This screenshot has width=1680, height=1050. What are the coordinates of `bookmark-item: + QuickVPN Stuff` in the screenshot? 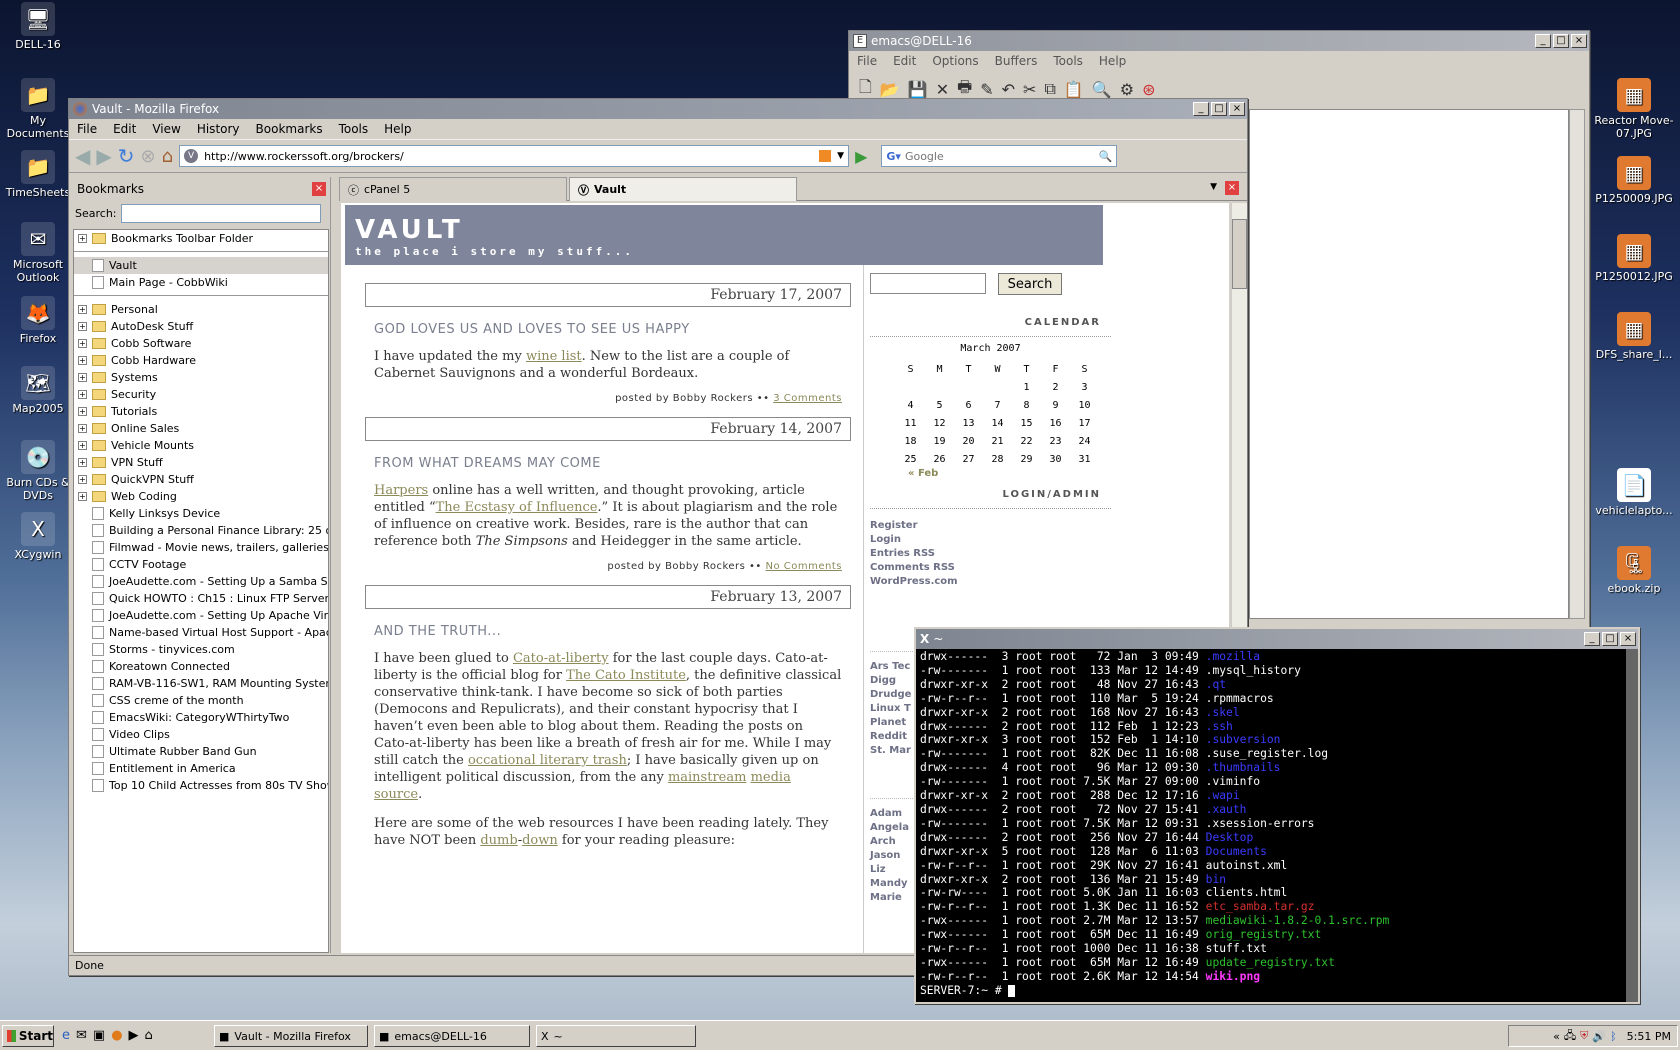 It's located at (201, 479).